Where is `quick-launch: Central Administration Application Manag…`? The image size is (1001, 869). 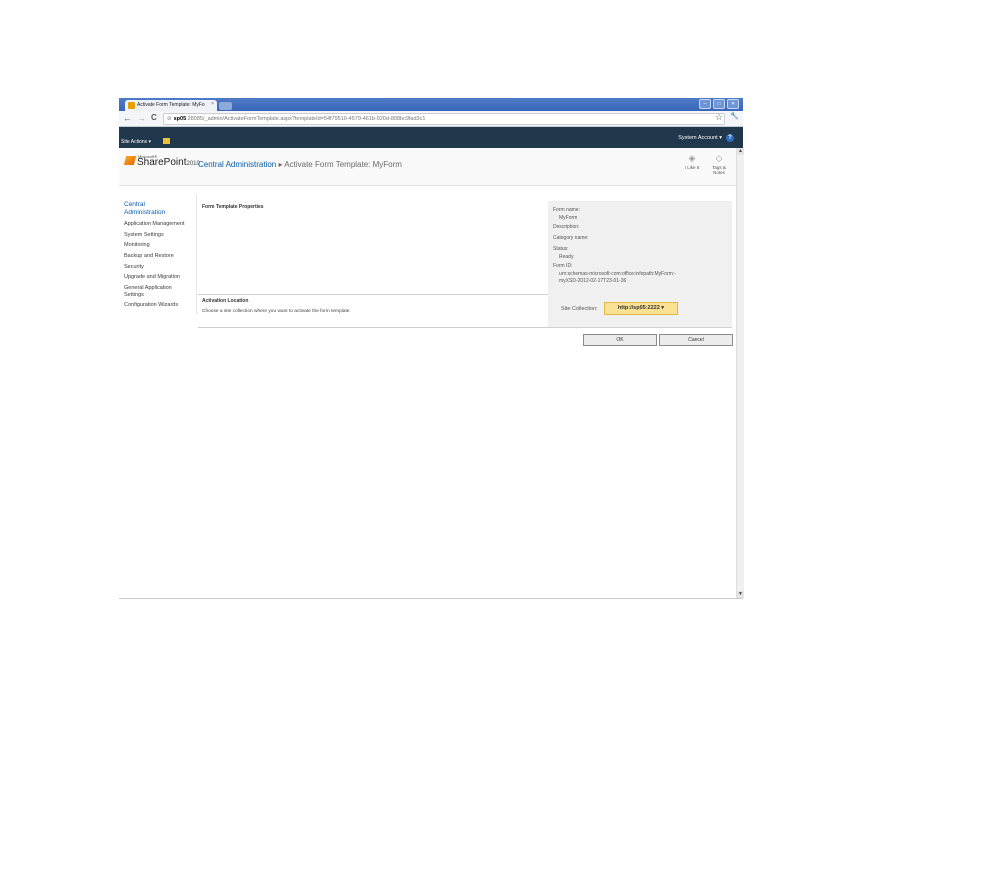
quick-launch: Central Administration Application Manag… is located at coordinates (158, 254).